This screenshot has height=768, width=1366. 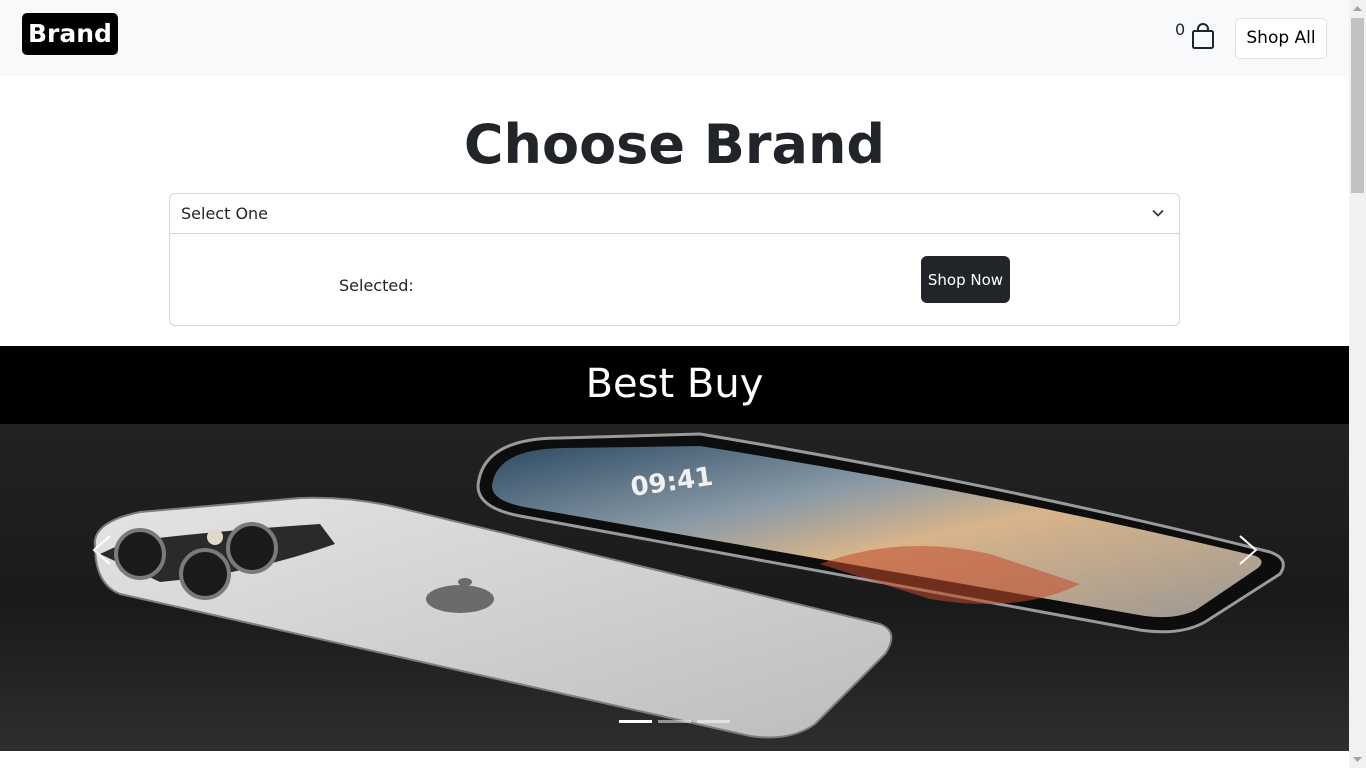 I want to click on chevron-right-icon, so click(x=1248, y=550).